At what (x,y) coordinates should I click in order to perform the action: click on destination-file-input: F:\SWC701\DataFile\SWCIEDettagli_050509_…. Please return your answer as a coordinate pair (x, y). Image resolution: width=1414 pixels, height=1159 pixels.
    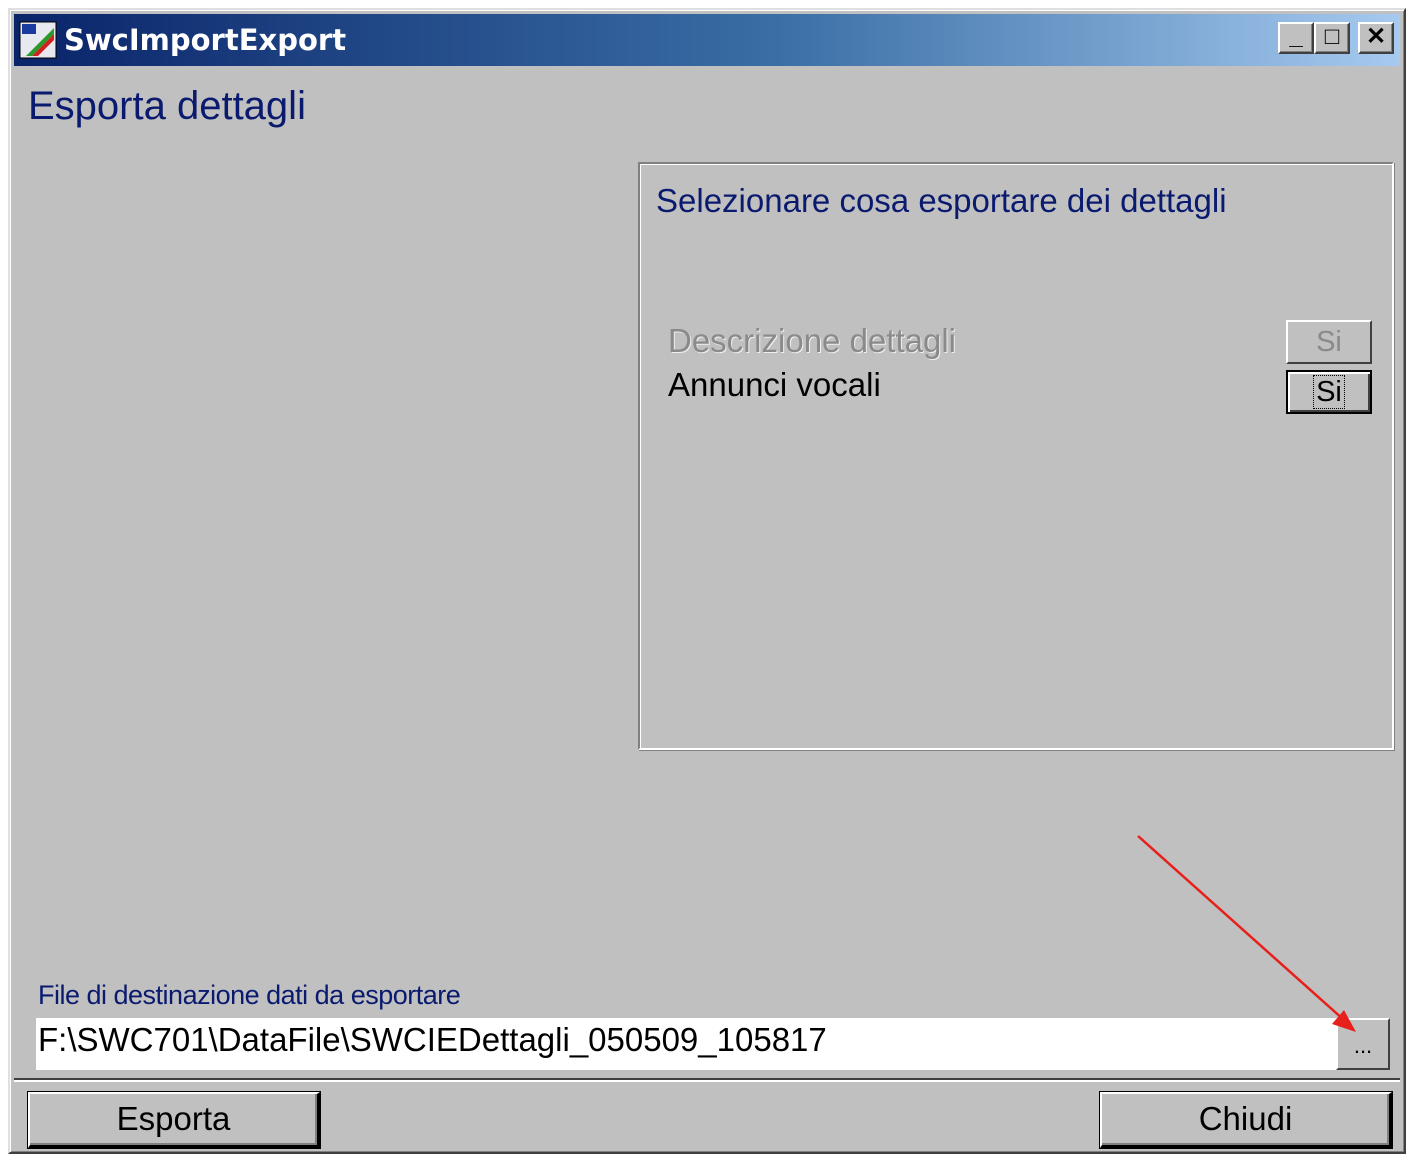
    Looking at the image, I should click on (686, 1044).